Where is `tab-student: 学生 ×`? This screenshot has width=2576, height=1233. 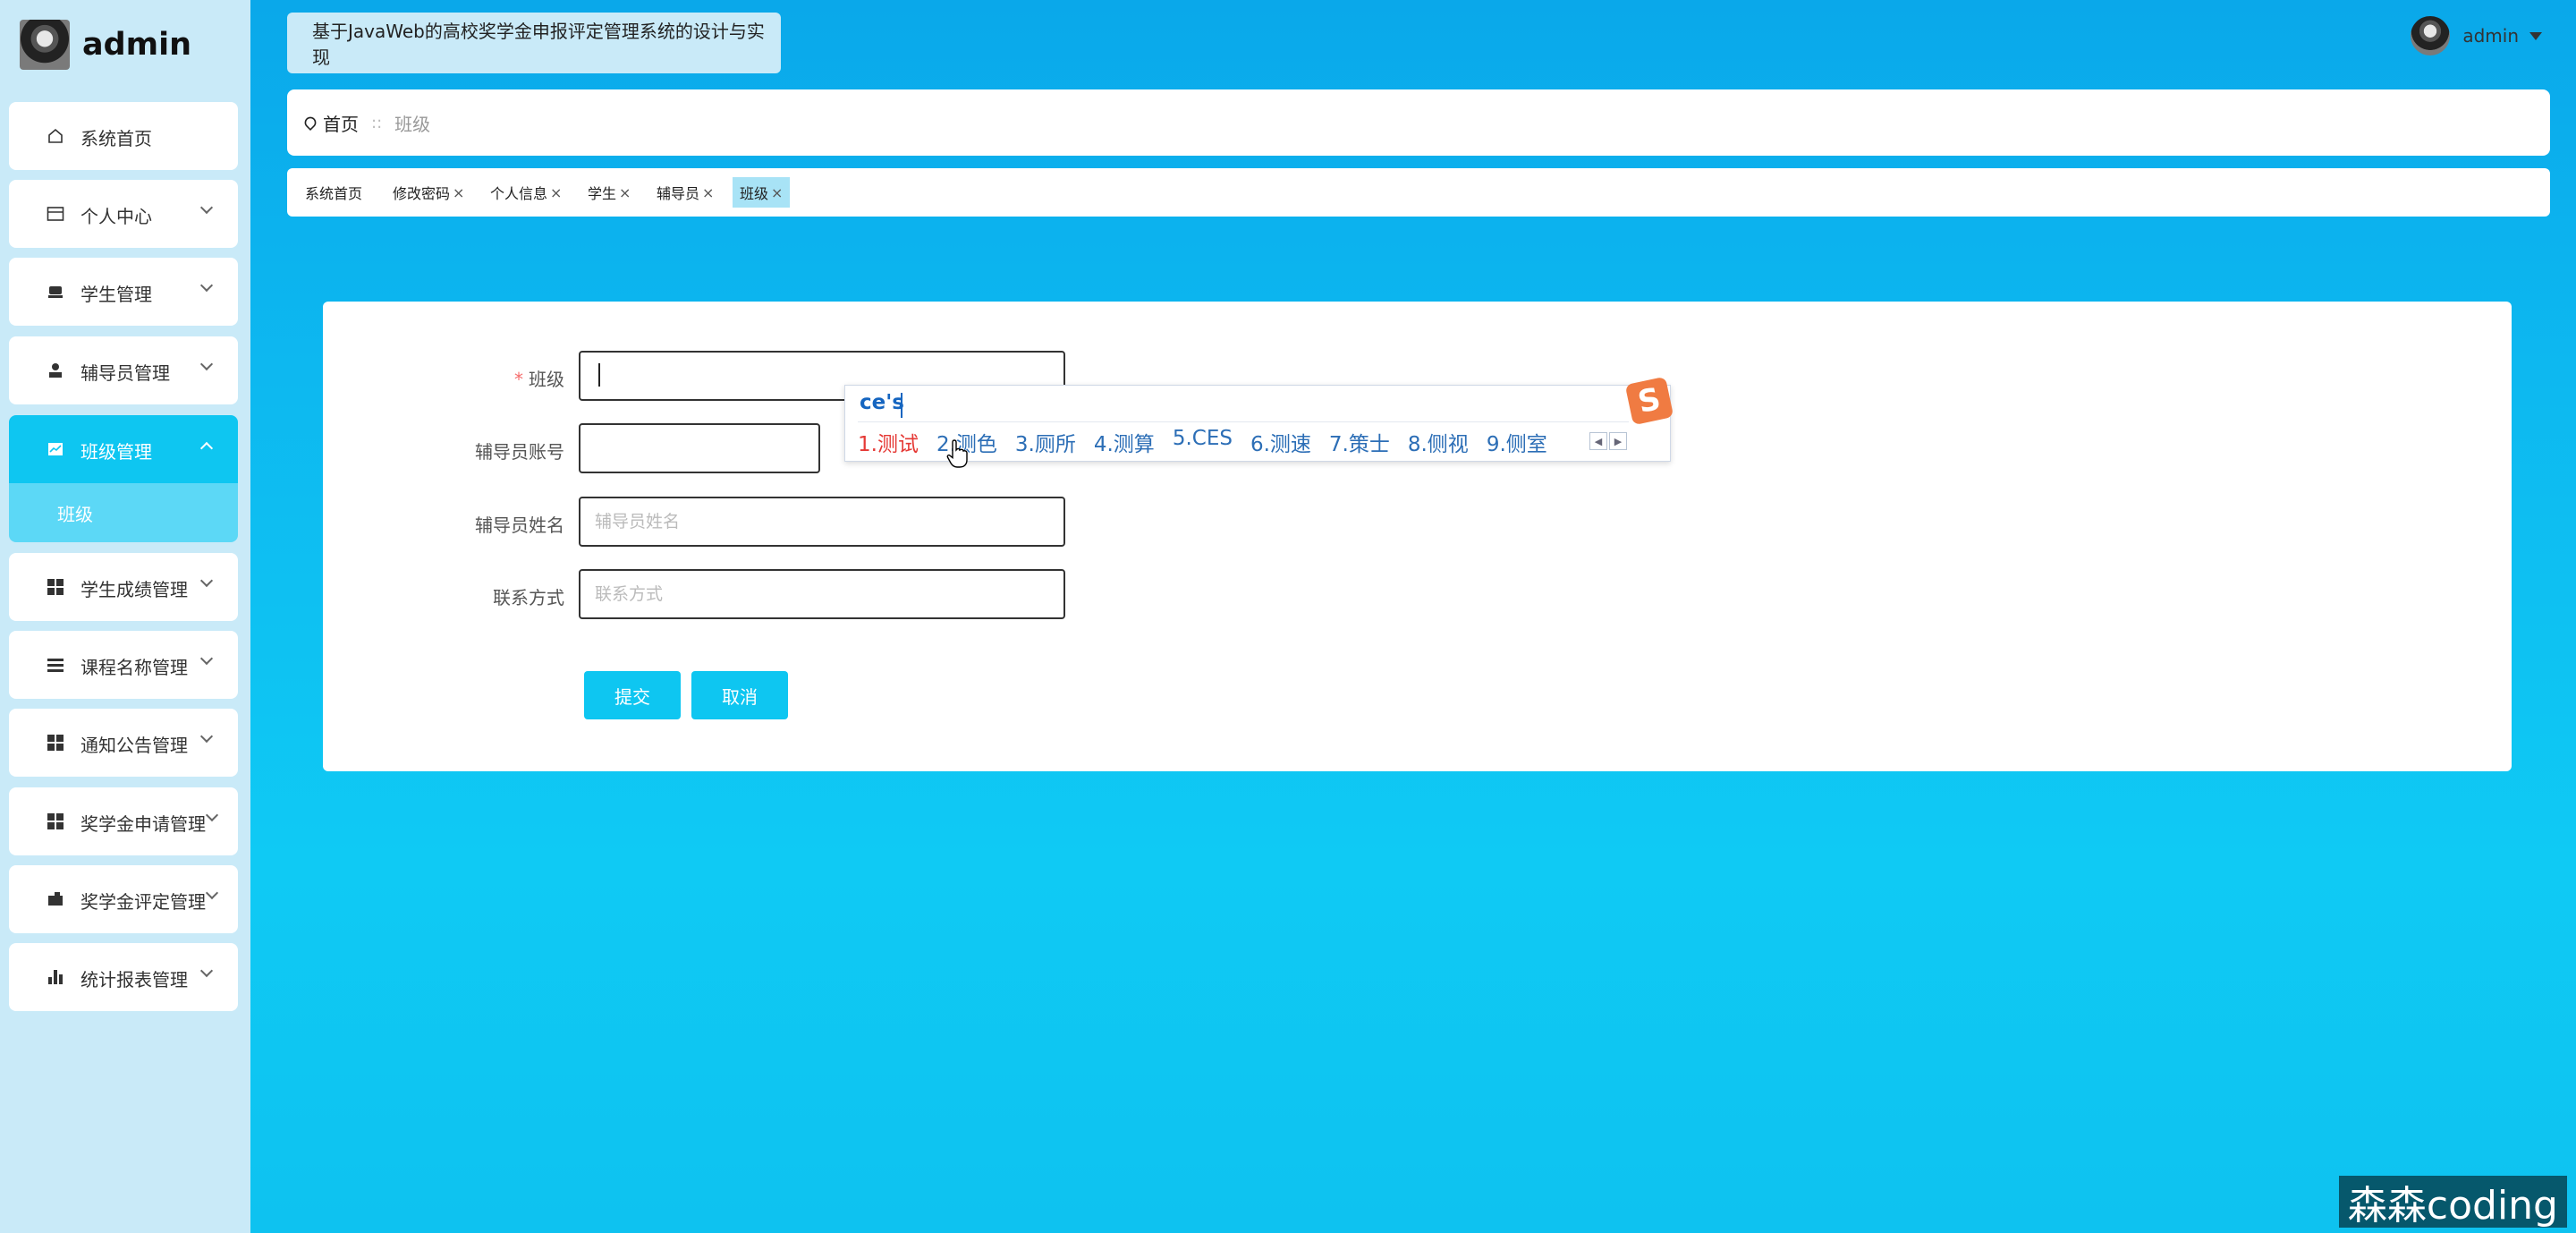
tab-student: 学生 × is located at coordinates (609, 192).